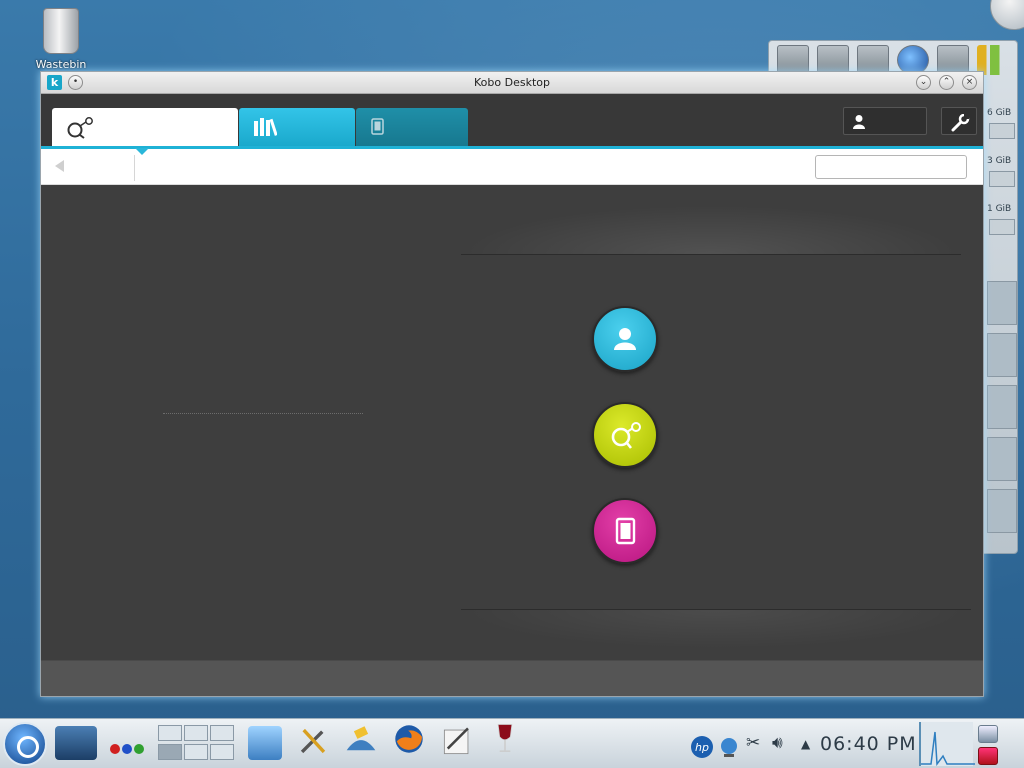 Image resolution: width=1024 pixels, height=768 pixels. Describe the element at coordinates (263, 413) in the screenshot. I see `loading-placeholder-line` at that location.